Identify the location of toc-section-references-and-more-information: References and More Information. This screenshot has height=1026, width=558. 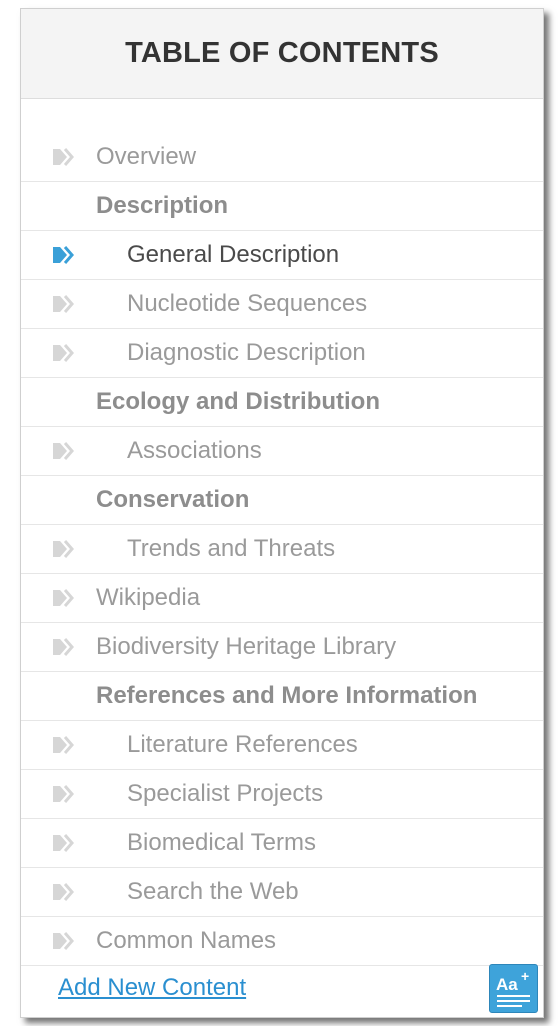
(282, 696).